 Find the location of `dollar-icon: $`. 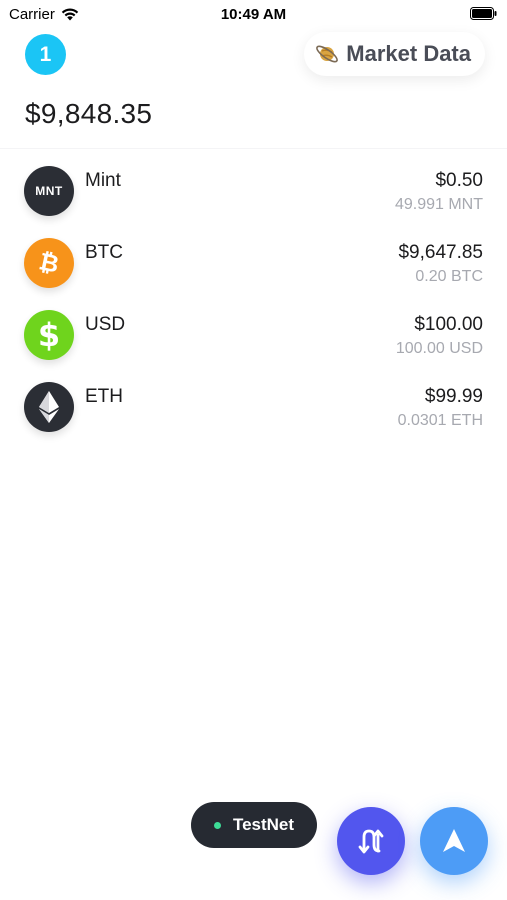

dollar-icon: $ is located at coordinates (49, 335).